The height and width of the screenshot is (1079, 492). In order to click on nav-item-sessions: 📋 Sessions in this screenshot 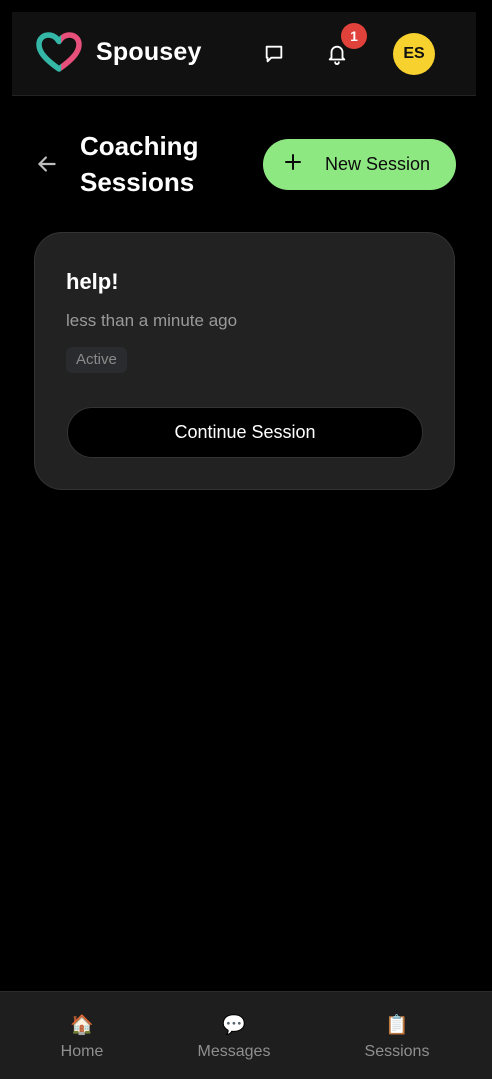, I will do `click(397, 1035)`.